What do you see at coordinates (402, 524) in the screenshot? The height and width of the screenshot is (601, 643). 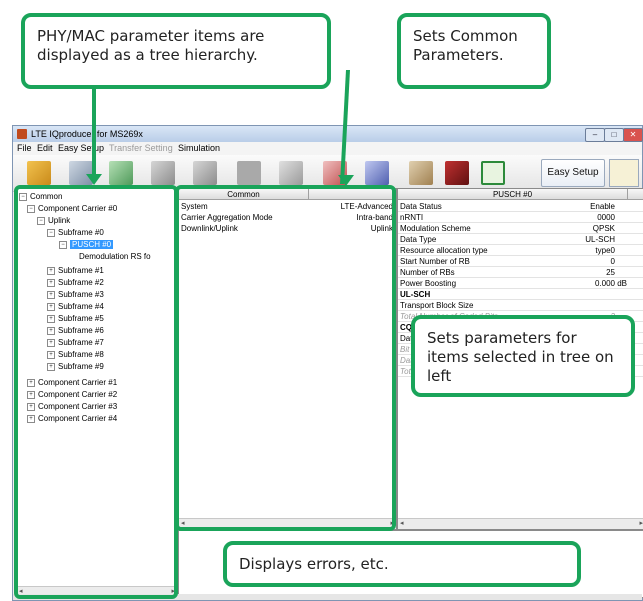 I see `scroll-left-icon: ◂` at bounding box center [402, 524].